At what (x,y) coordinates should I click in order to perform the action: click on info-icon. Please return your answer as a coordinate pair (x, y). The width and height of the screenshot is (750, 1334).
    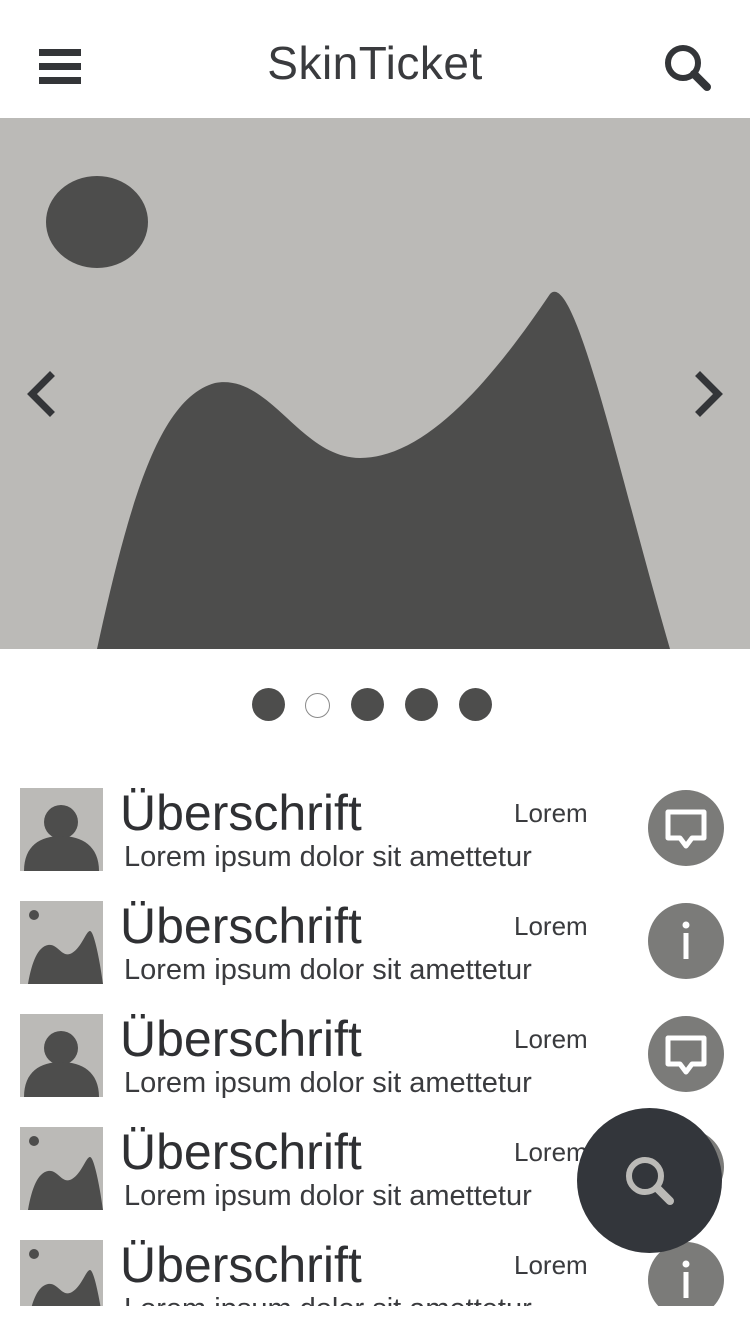
    Looking at the image, I should click on (686, 941).